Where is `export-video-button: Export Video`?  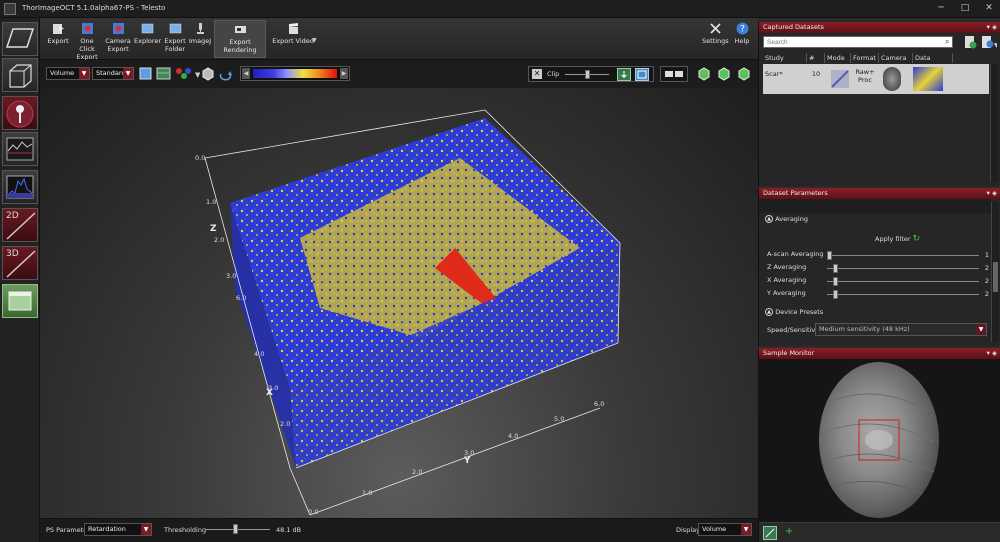 export-video-button: Export Video is located at coordinates (293, 39).